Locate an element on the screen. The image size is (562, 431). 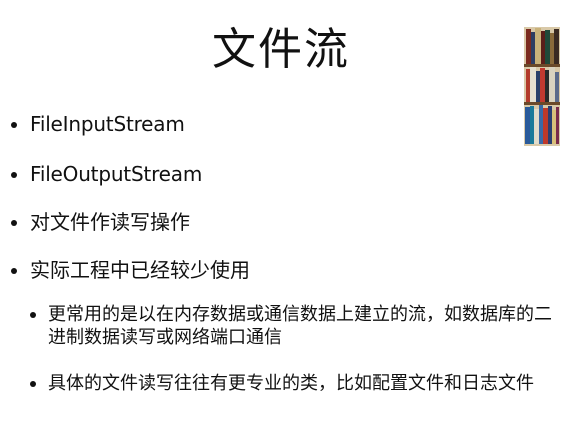
bullet-text: 对文件作读写操作 is located at coordinates (110, 222).